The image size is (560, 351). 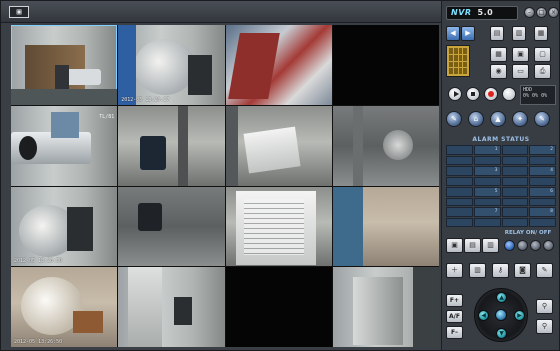 What do you see at coordinates (522, 270) in the screenshot?
I see `camera-icon: ◙` at bounding box center [522, 270].